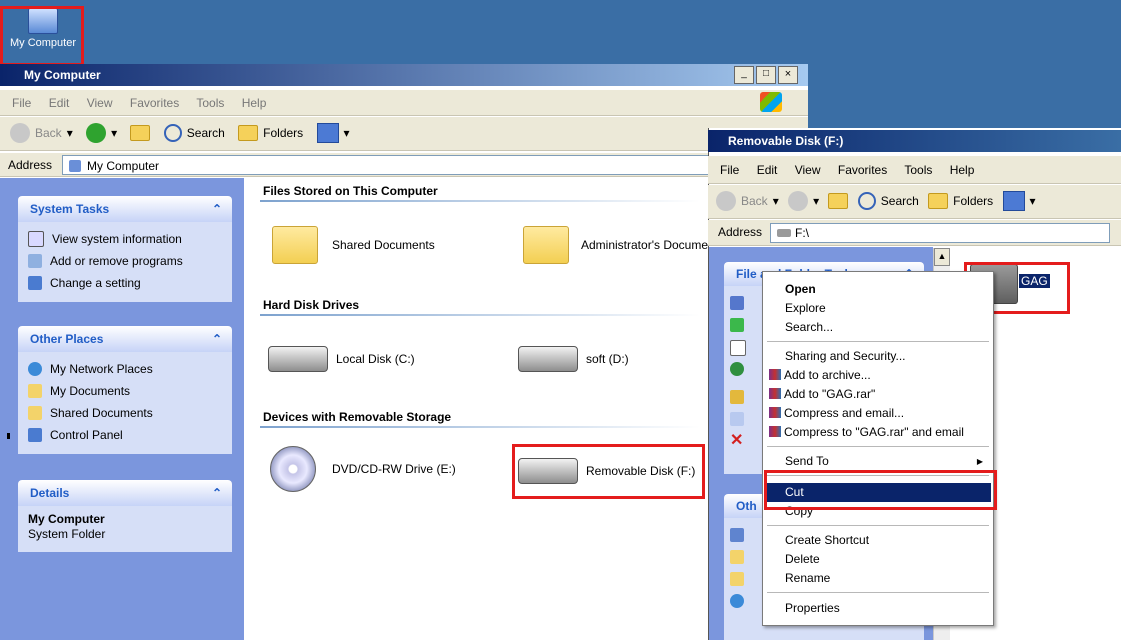 Image resolution: width=1121 pixels, height=640 pixels. Describe the element at coordinates (979, 461) in the screenshot. I see `submenu-arrow-icon: ▶` at that location.